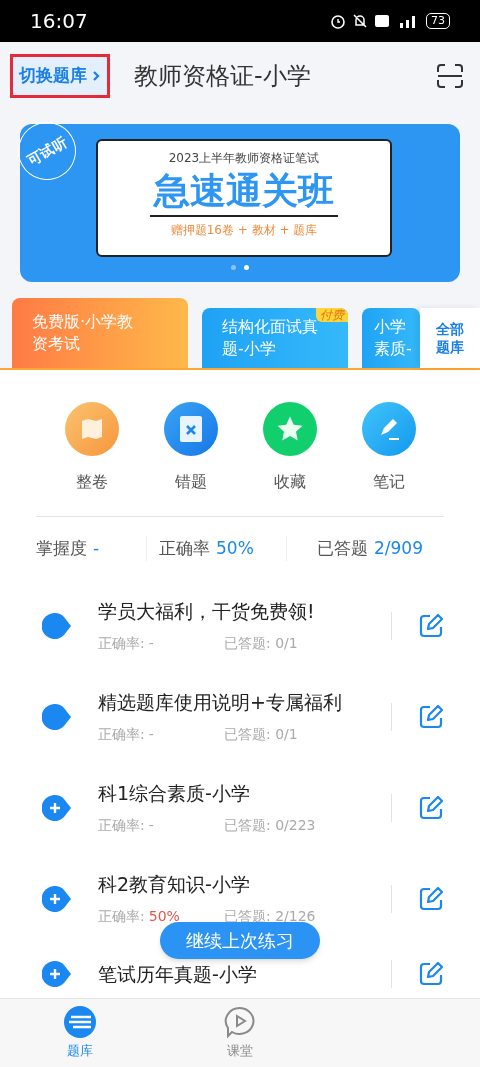 This screenshot has width=480, height=1067. Describe the element at coordinates (388, 482) in the screenshot. I see `tool-label: 笔记` at that location.